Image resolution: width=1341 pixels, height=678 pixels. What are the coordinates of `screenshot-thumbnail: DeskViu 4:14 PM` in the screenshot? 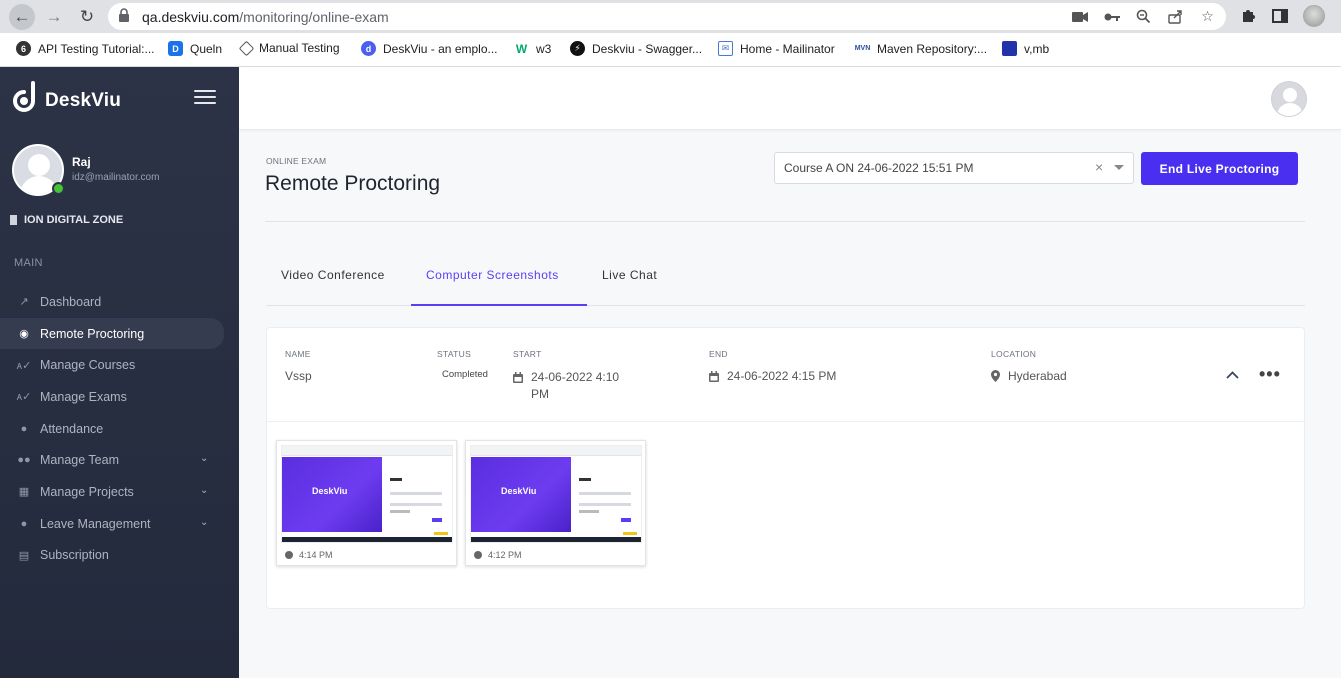 It's located at (366, 503).